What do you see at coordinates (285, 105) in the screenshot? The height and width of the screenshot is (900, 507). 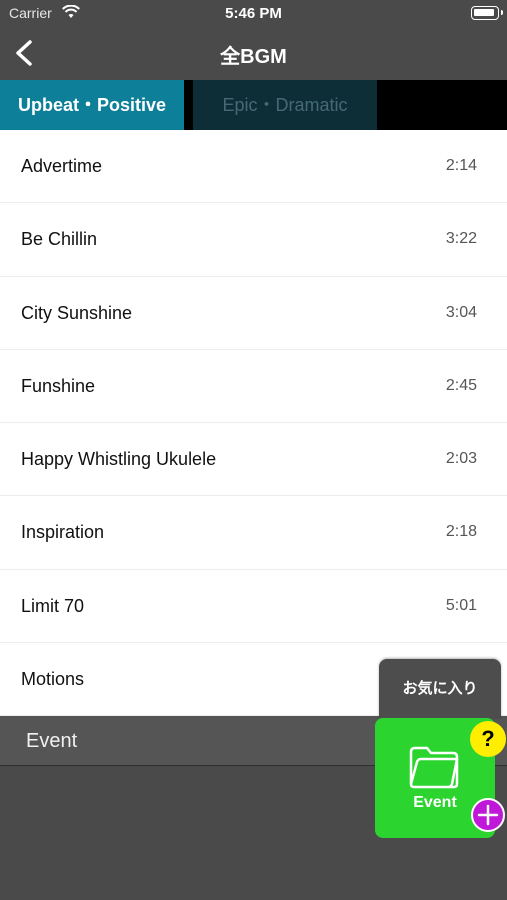 I see `tab-epic-dramatic: Epic・Dramatic` at bounding box center [285, 105].